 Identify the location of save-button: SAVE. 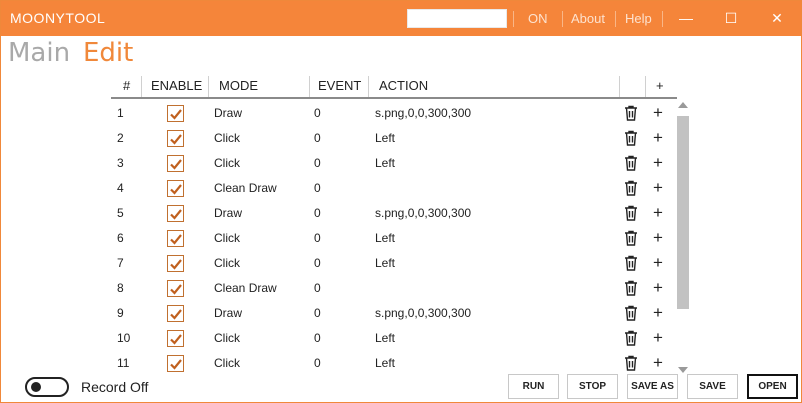
(712, 386).